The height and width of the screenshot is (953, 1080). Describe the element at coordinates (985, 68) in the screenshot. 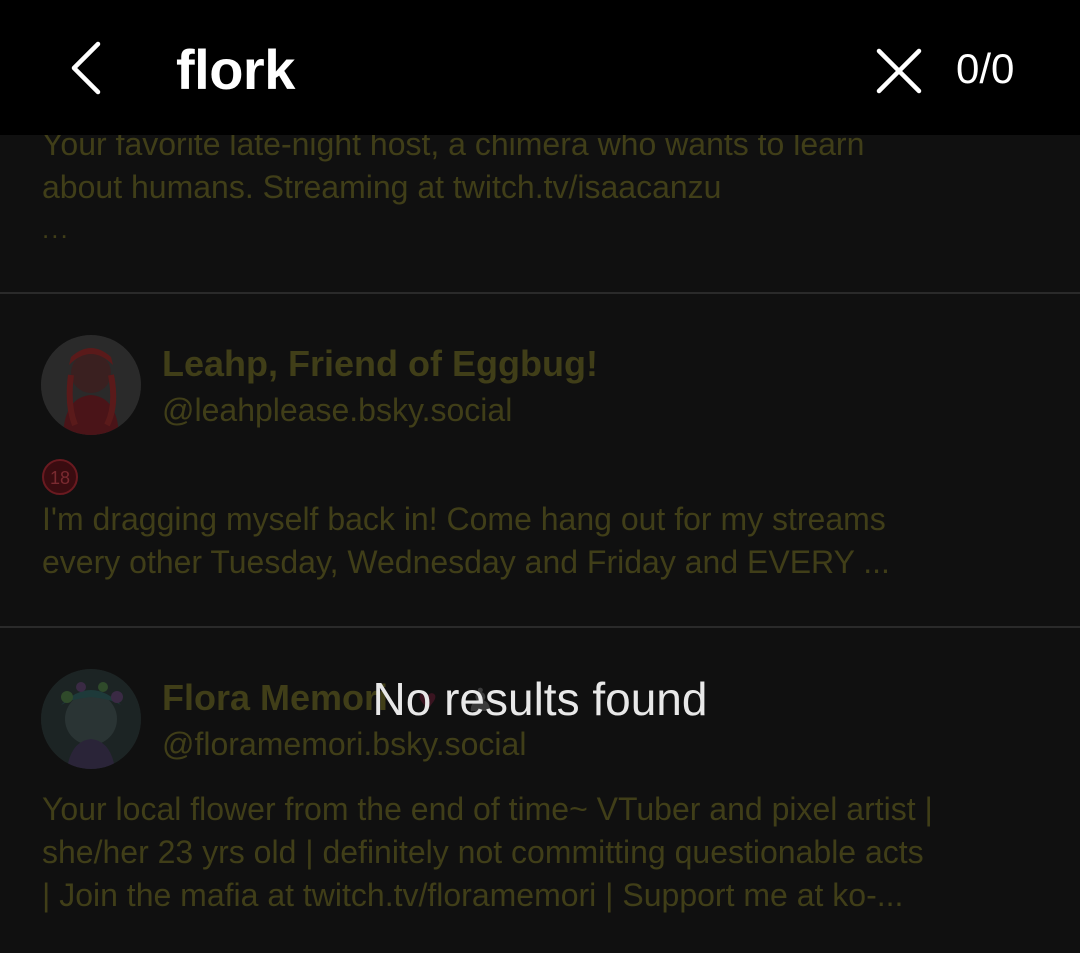

I see `match-counter: 0/0` at that location.